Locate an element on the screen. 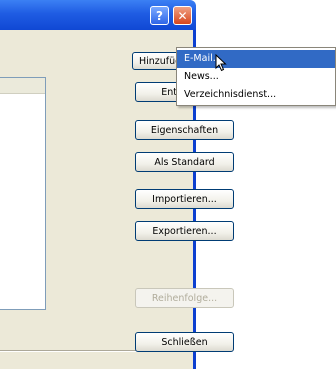  window-titlebar: ? ✕ is located at coordinates (98, 15).